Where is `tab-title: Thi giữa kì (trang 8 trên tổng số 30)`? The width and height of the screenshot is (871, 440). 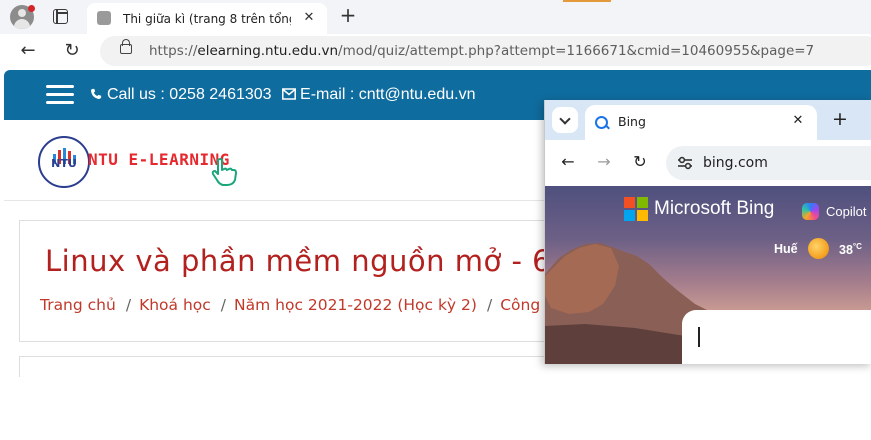
tab-title: Thi giữa kì (trang 8 trên tổng số 30) is located at coordinates (207, 19).